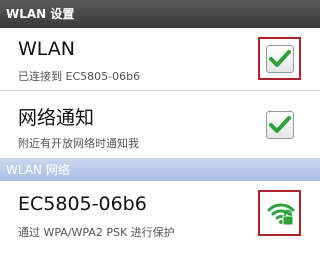  Describe the element at coordinates (78, 143) in the screenshot. I see `notify-row-subtitle: 附近有开放网络时通知我` at that location.